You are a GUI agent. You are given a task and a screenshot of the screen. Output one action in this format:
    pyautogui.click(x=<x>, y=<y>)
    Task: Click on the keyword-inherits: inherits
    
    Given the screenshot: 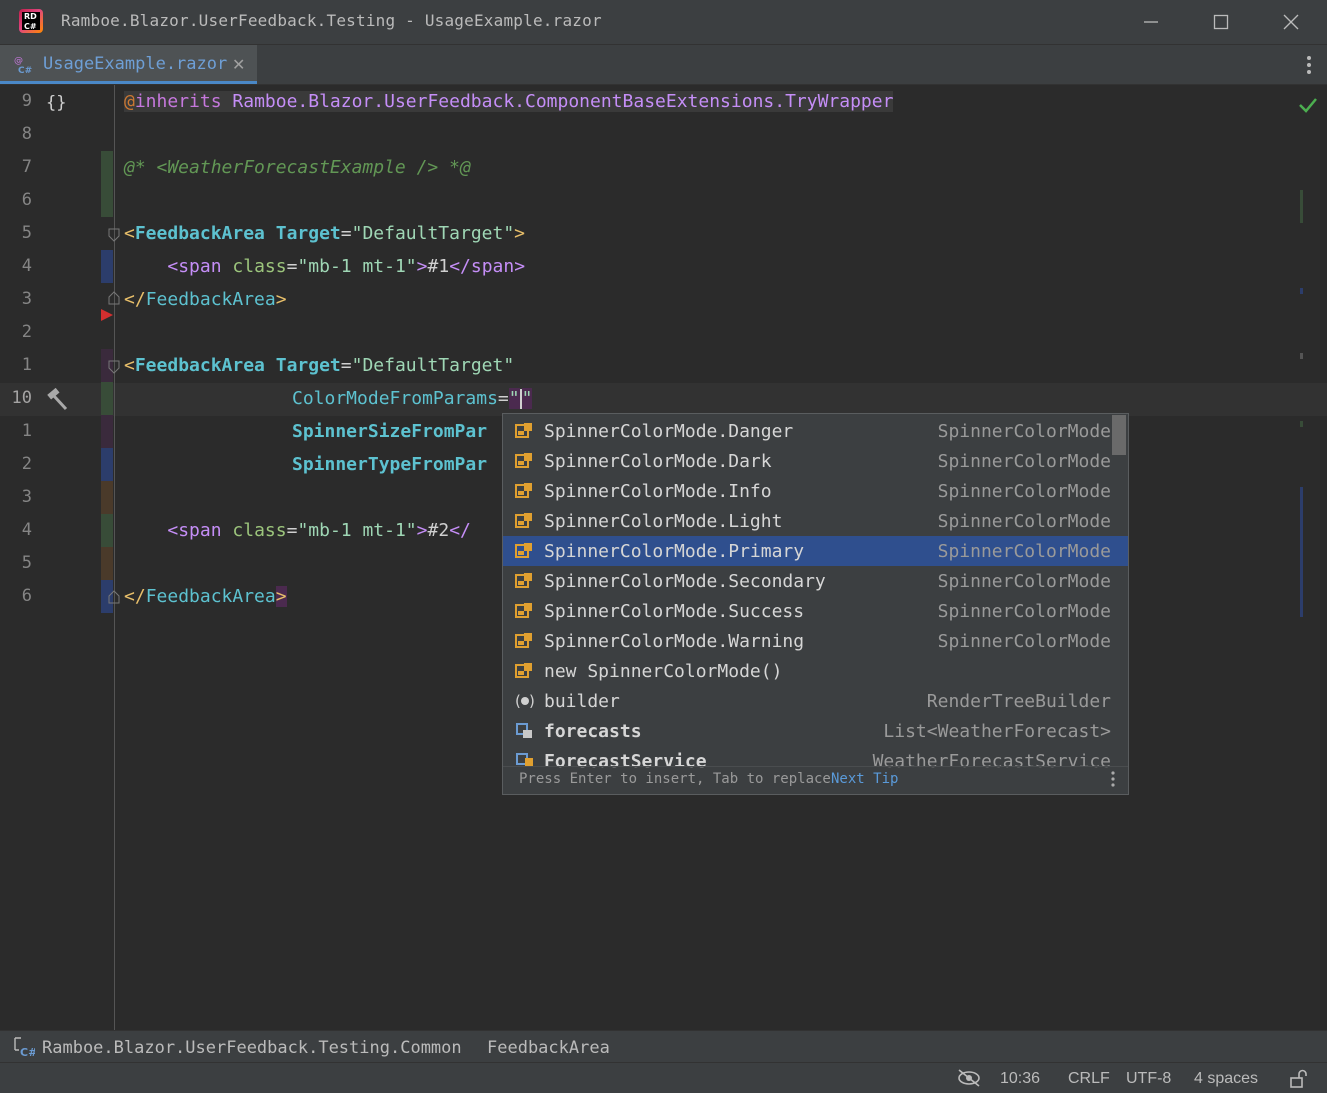 What is the action you would take?
    pyautogui.click(x=178, y=101)
    